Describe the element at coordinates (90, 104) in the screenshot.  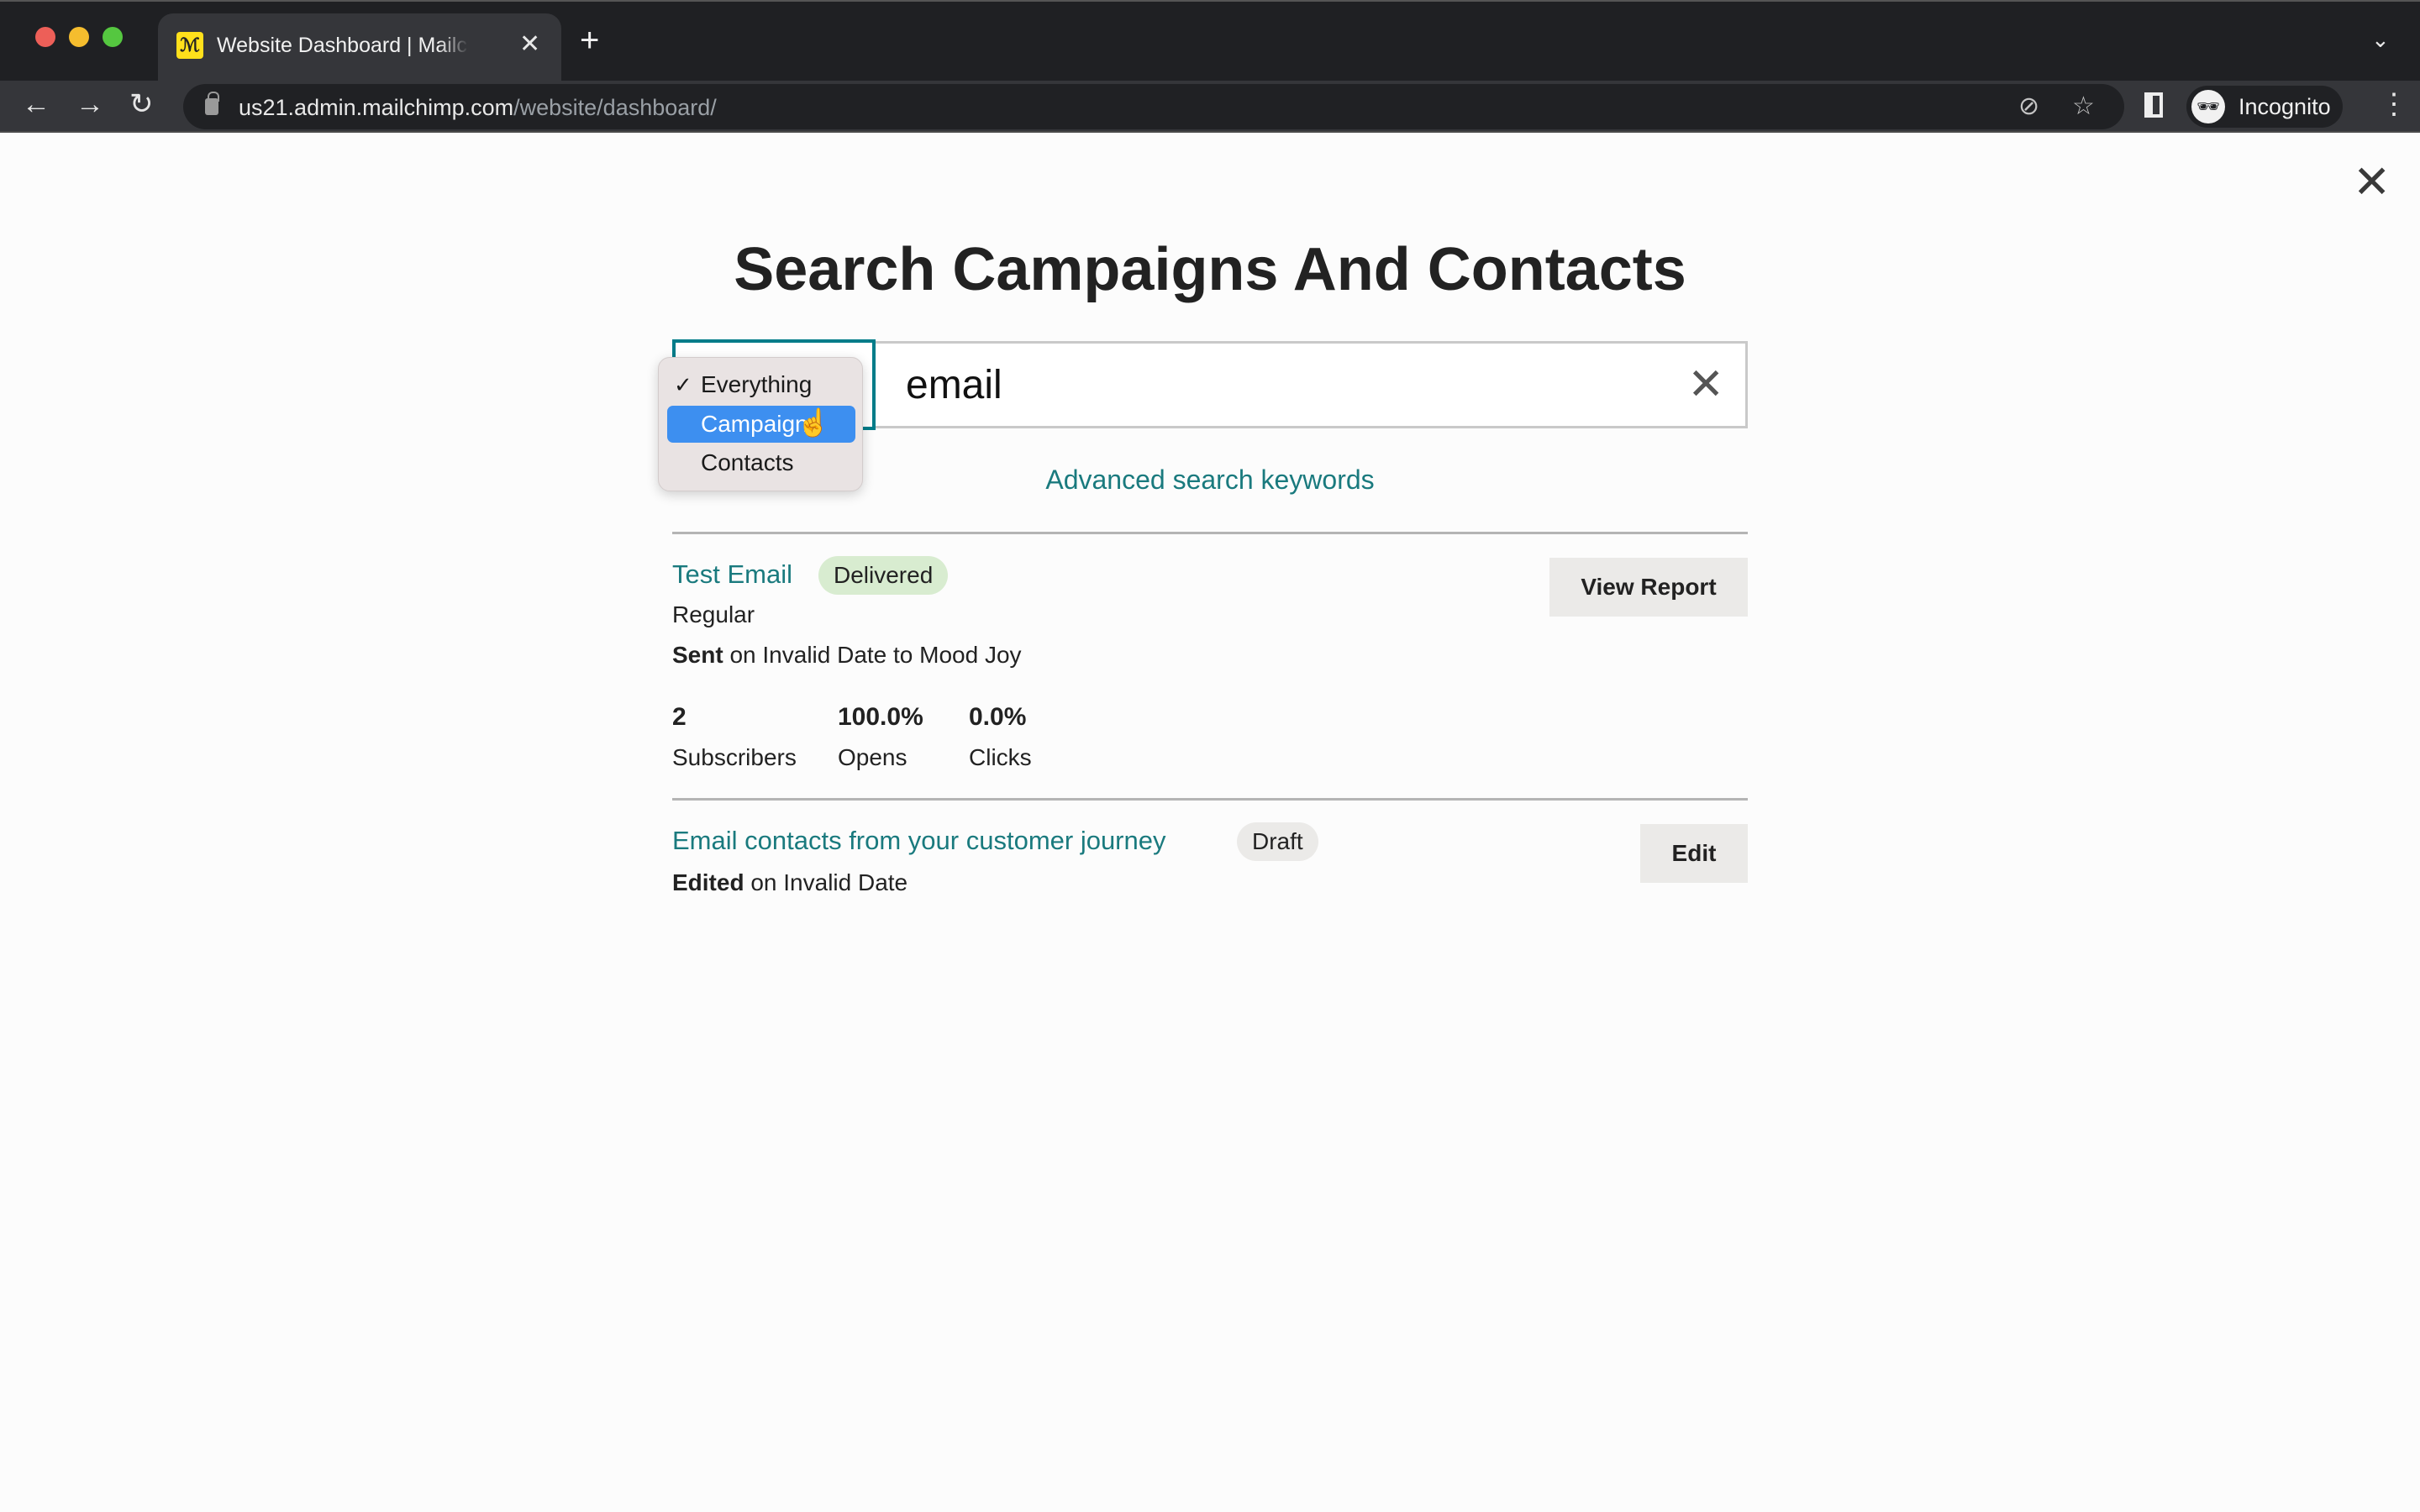
I see `forward-arrow-icon: →` at that location.